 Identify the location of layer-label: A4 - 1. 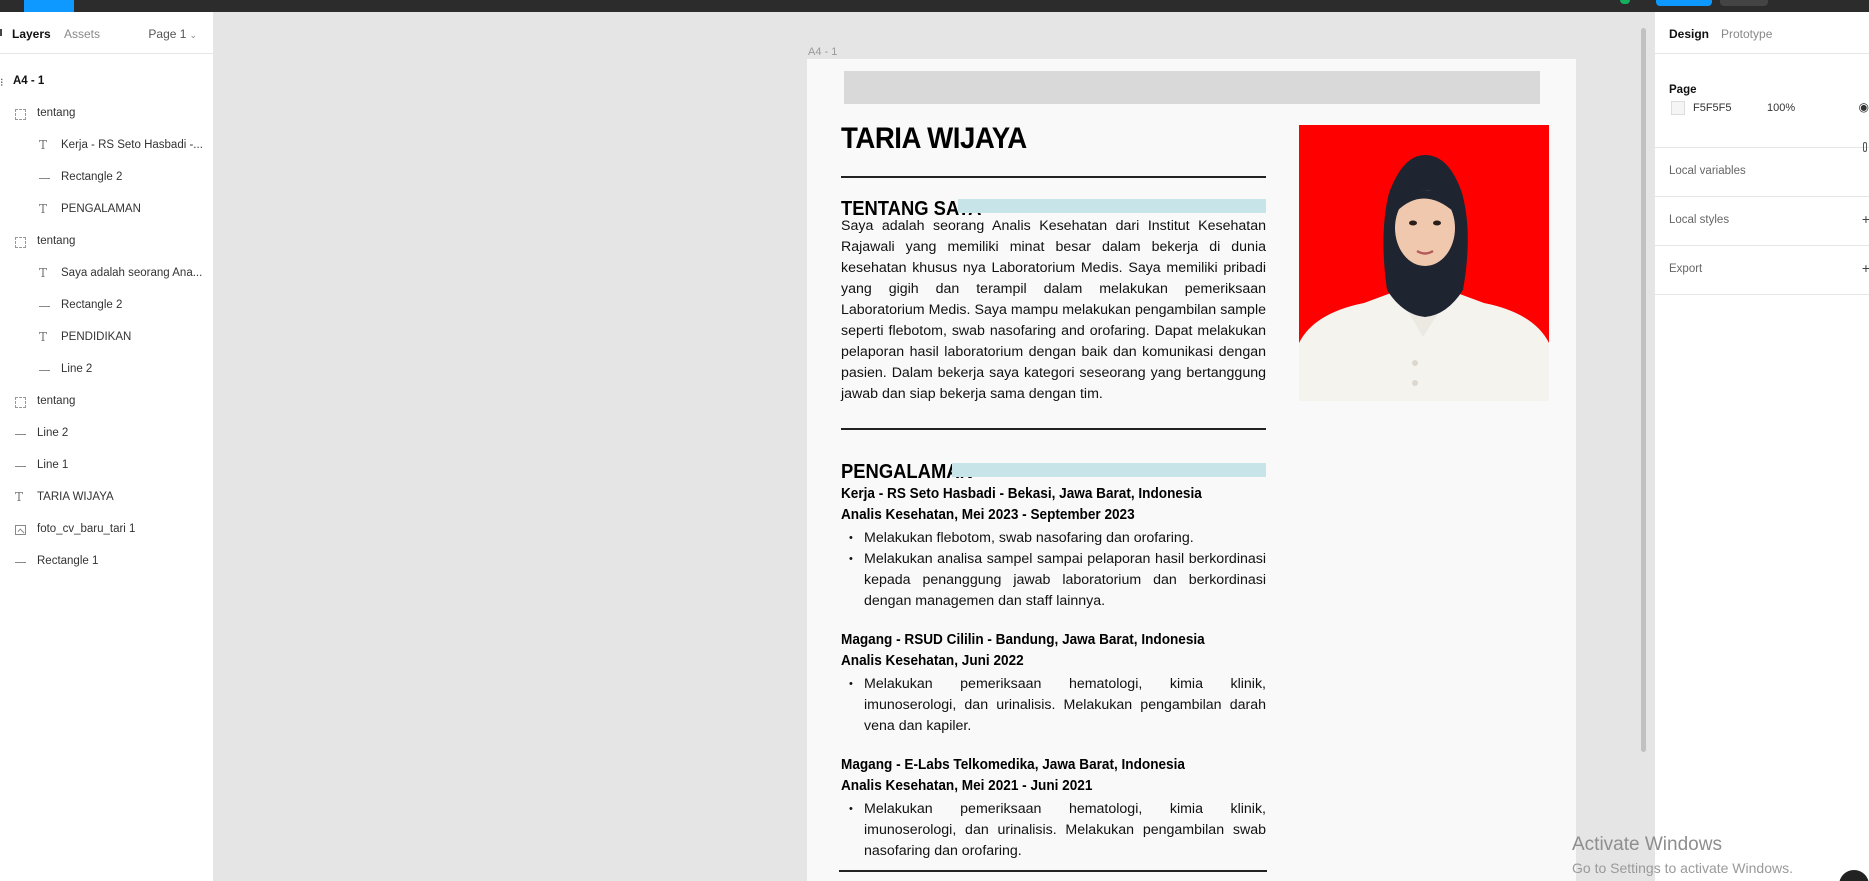
(29, 81).